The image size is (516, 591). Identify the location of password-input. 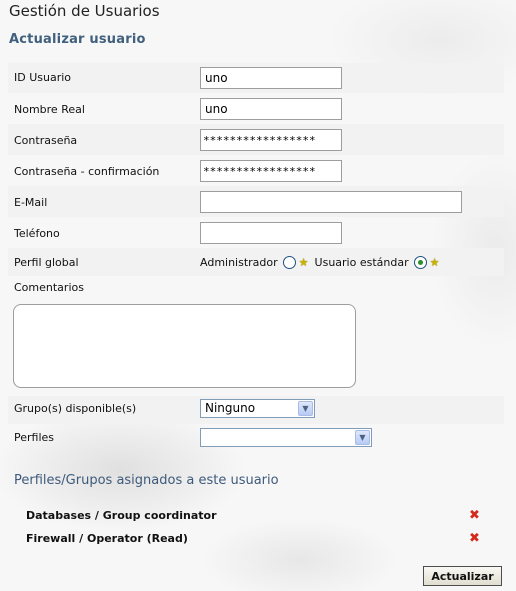
(271, 140).